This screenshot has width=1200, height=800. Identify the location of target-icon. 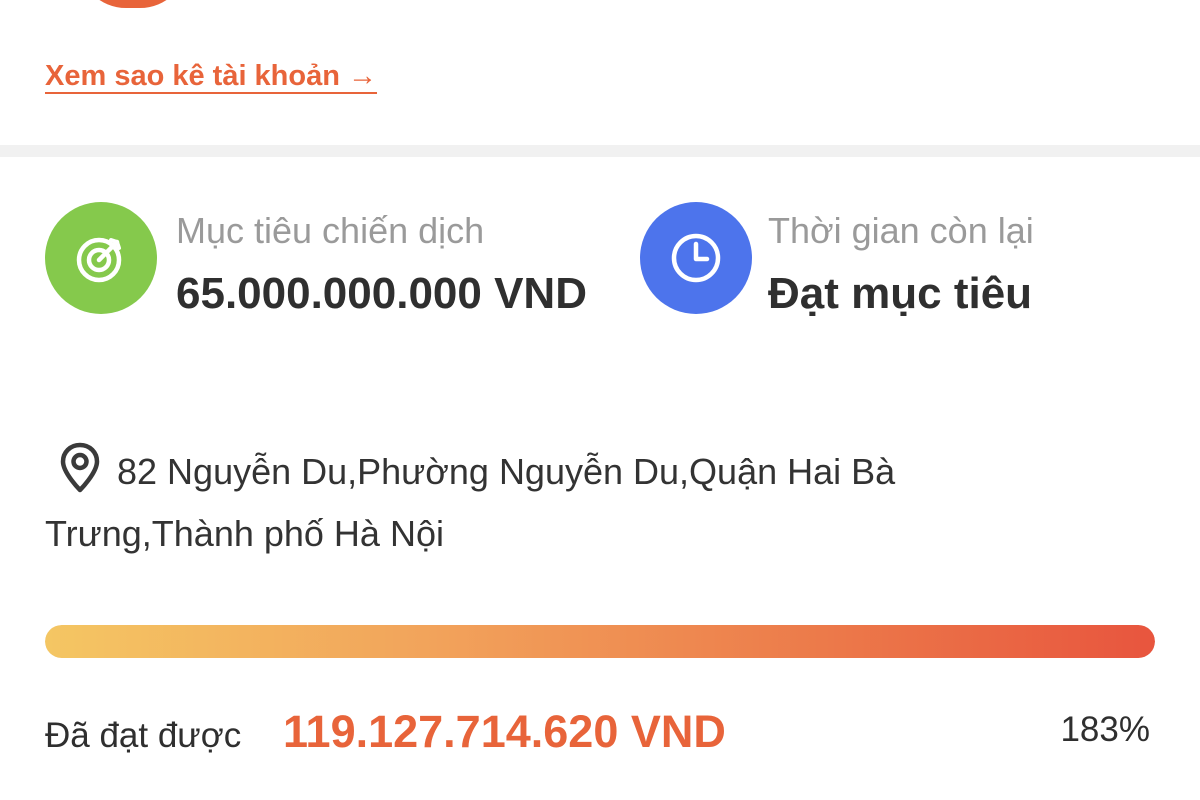
(101, 258).